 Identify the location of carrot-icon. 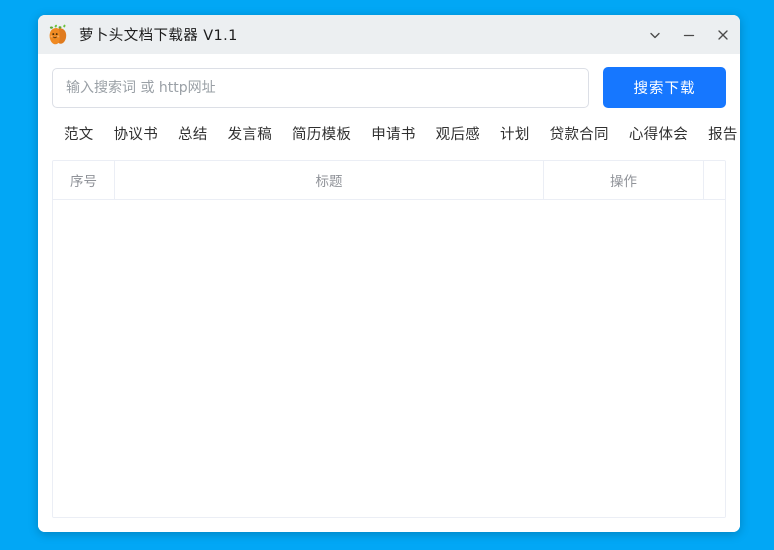
(58, 34).